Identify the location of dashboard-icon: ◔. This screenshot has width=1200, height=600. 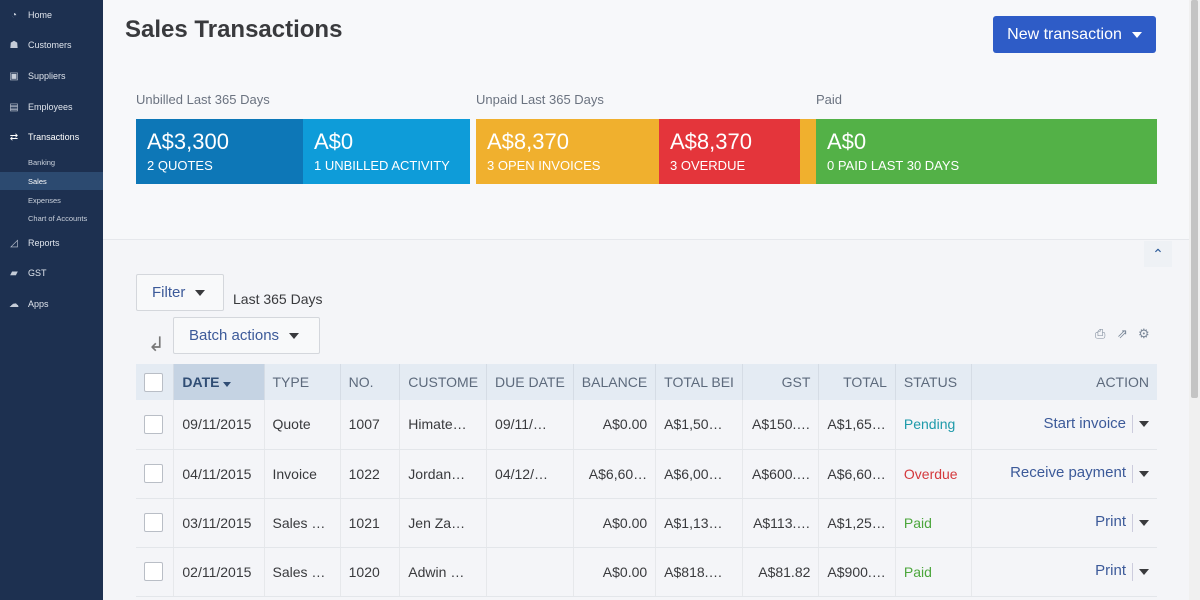
(14, 15).